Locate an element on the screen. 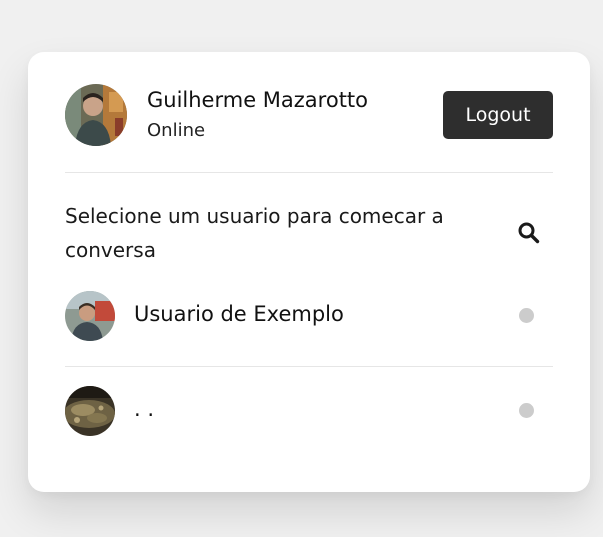 This screenshot has width=603, height=537. contact-divider is located at coordinates (309, 366).